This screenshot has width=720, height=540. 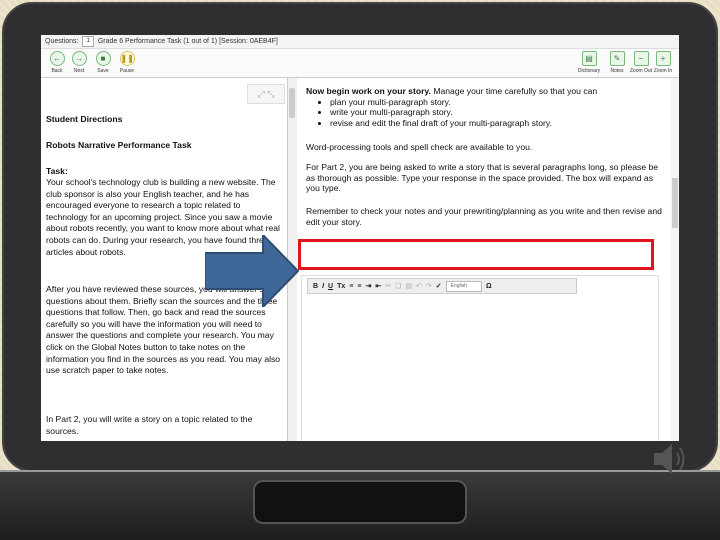 What do you see at coordinates (62, 41) in the screenshot?
I see `questions-label: Questions:` at bounding box center [62, 41].